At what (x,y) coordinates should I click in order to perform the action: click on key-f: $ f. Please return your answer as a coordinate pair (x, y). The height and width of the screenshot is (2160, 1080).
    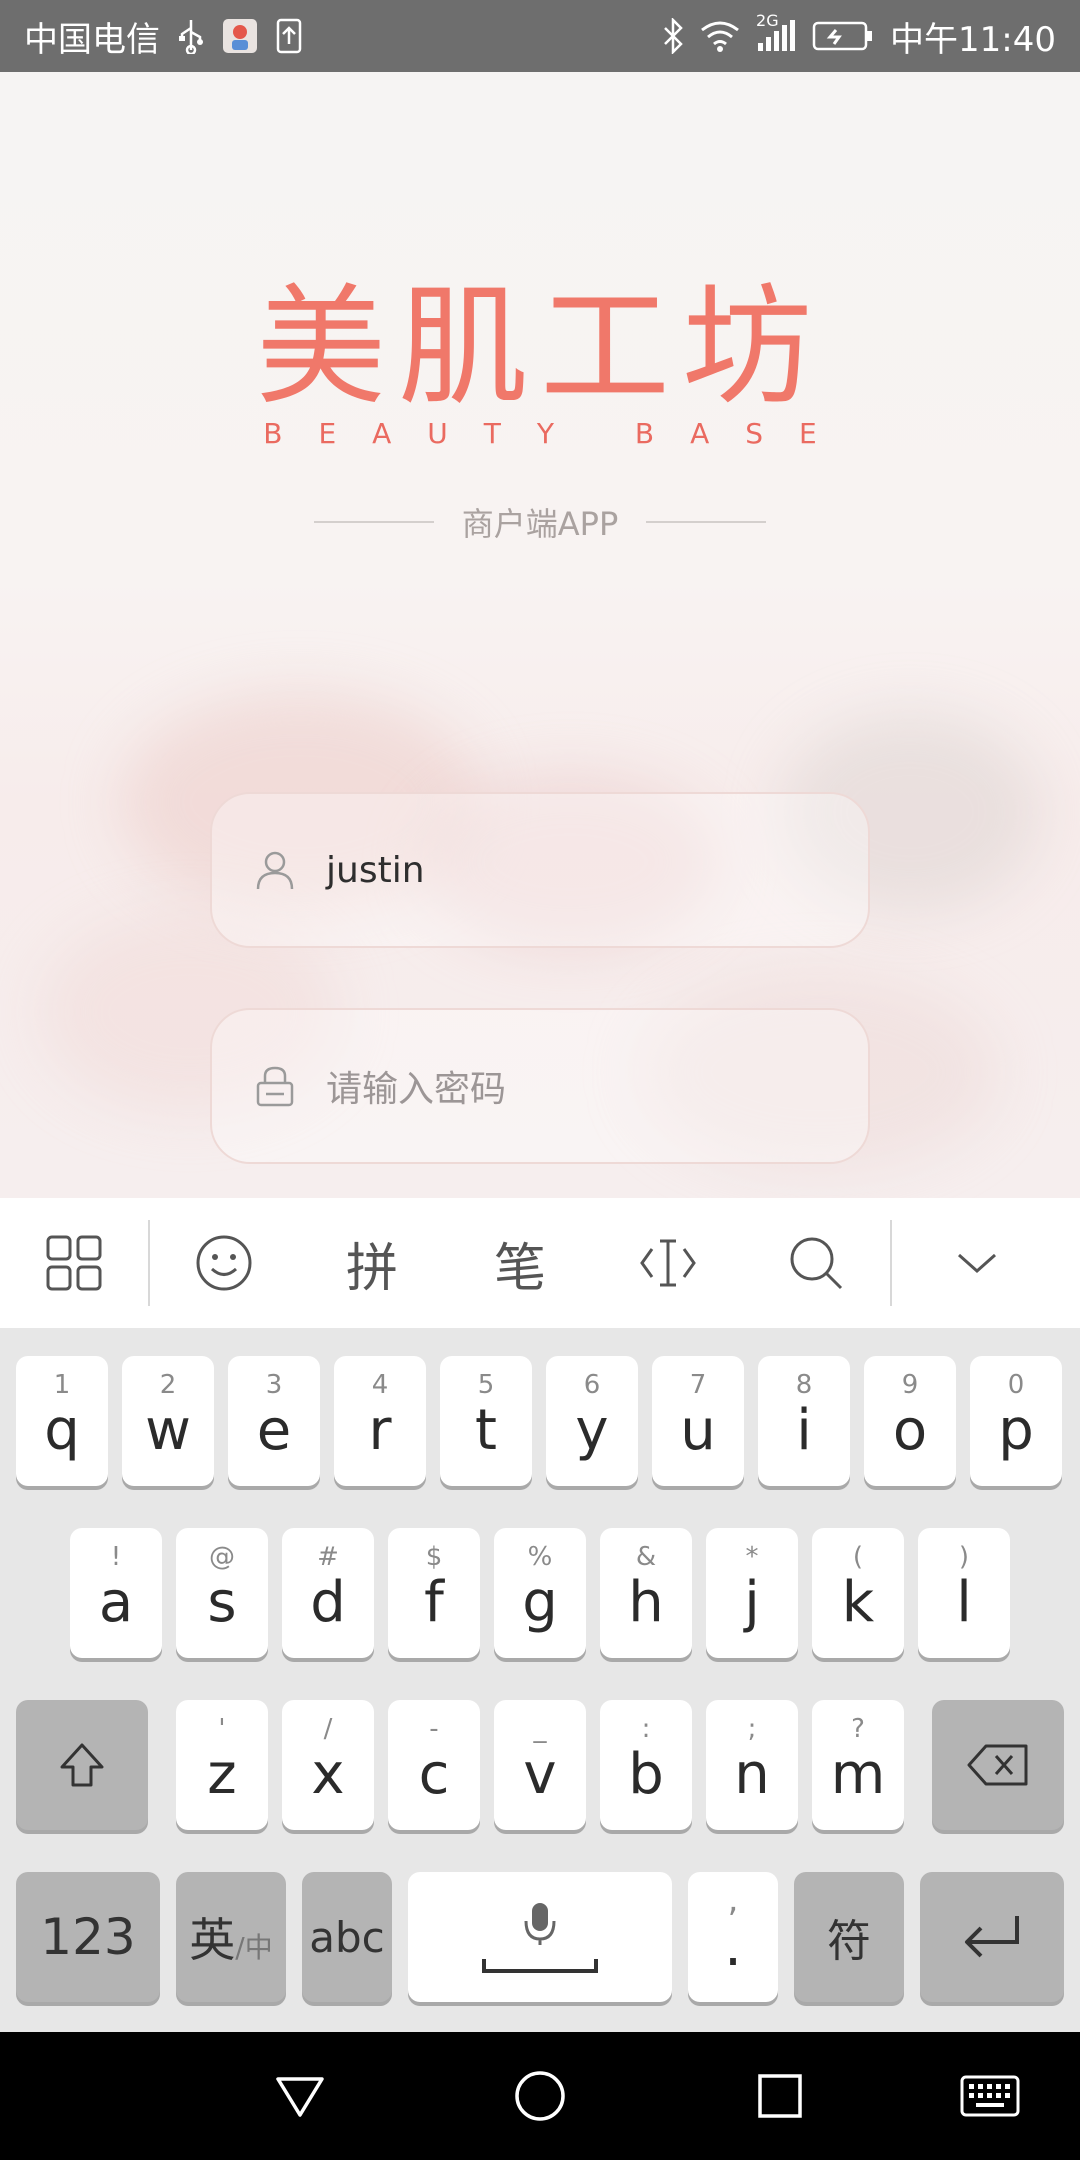
    Looking at the image, I should click on (434, 1593).